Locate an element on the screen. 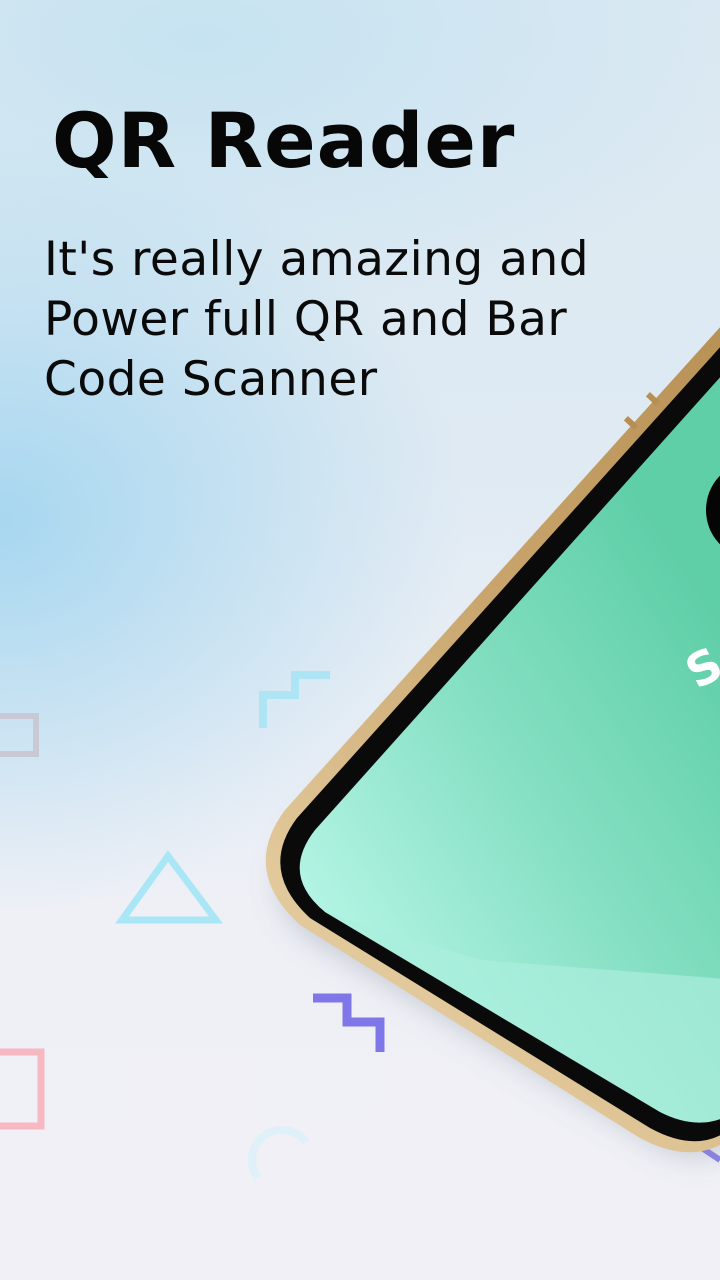 The image size is (720, 1280). subtitle-line-3: Code Scanner is located at coordinates (211, 379).